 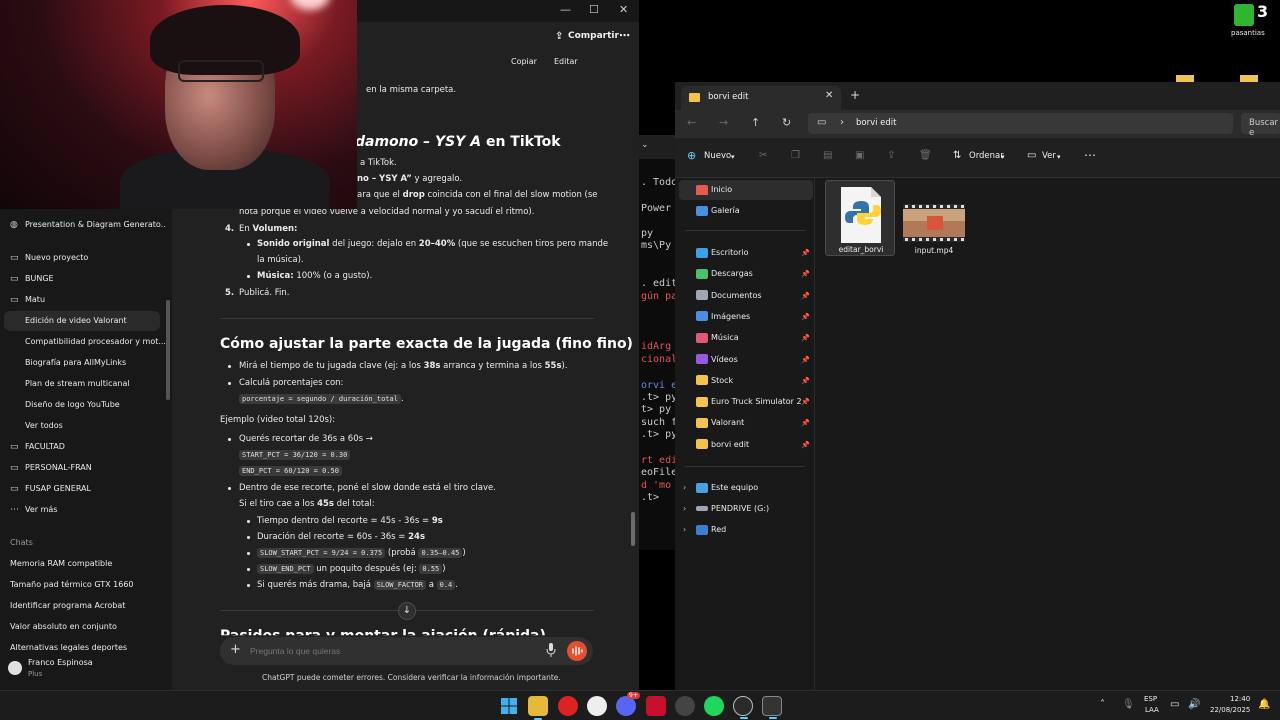 I want to click on delete-icon: 🗑, so click(x=925, y=155).